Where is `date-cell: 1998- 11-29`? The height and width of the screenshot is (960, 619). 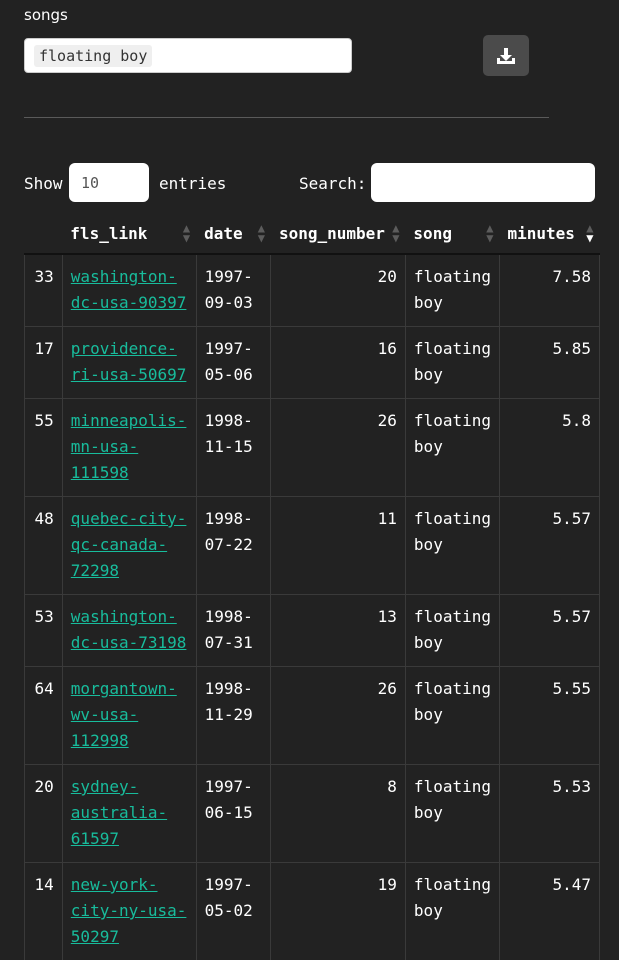 date-cell: 1998- 11-29 is located at coordinates (233, 716).